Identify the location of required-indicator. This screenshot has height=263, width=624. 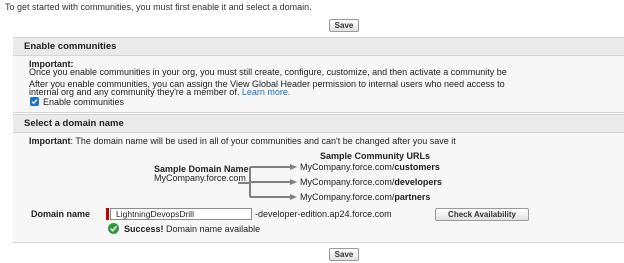
(107, 214).